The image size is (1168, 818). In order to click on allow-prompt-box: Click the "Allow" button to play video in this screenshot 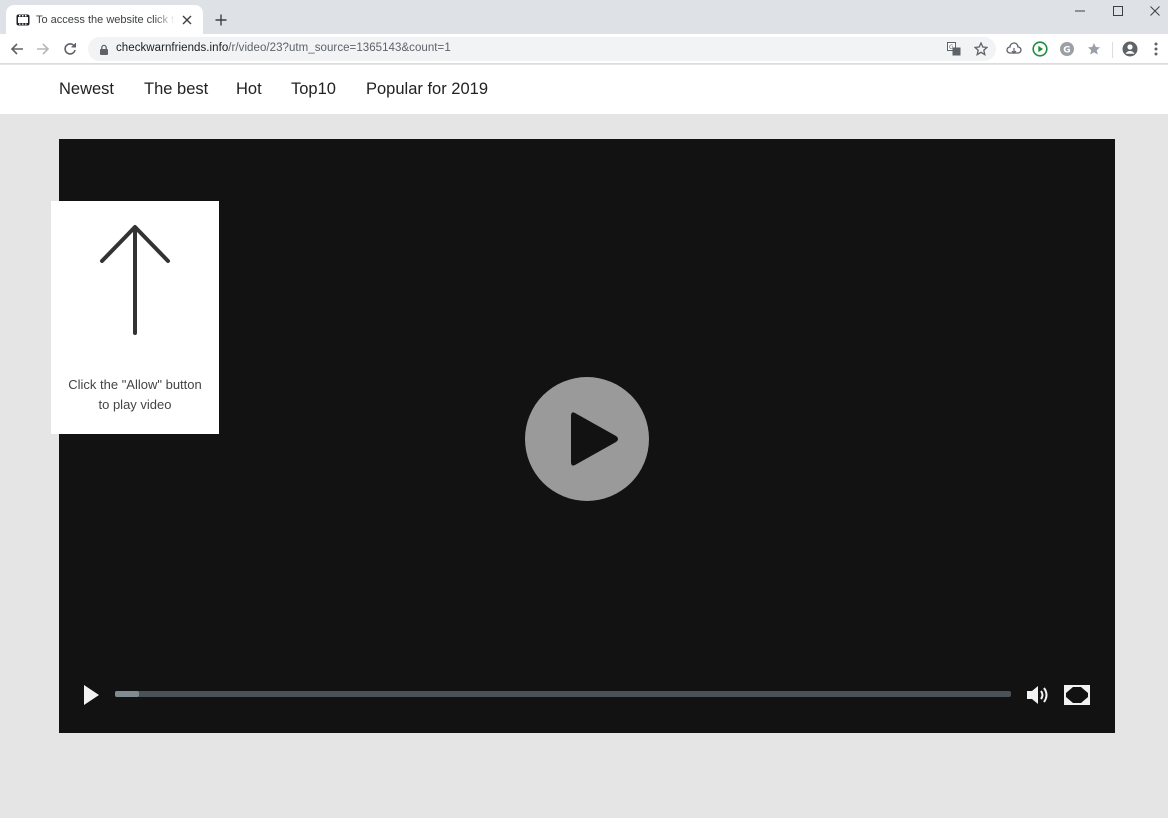, I will do `click(135, 317)`.